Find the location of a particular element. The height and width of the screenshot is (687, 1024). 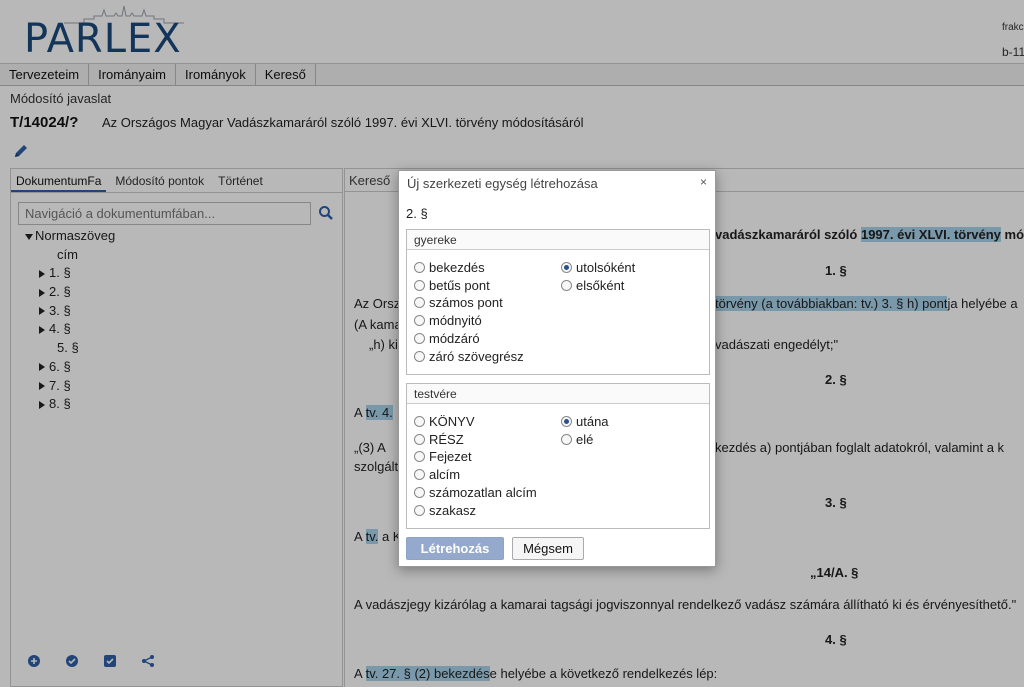

close-icon: × is located at coordinates (703, 182).